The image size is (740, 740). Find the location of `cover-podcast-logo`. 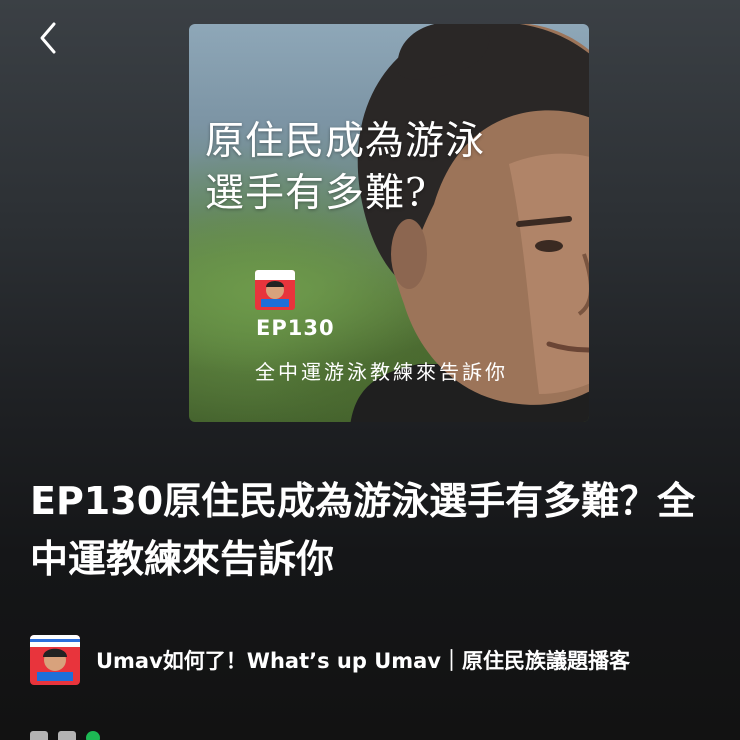

cover-podcast-logo is located at coordinates (275, 290).